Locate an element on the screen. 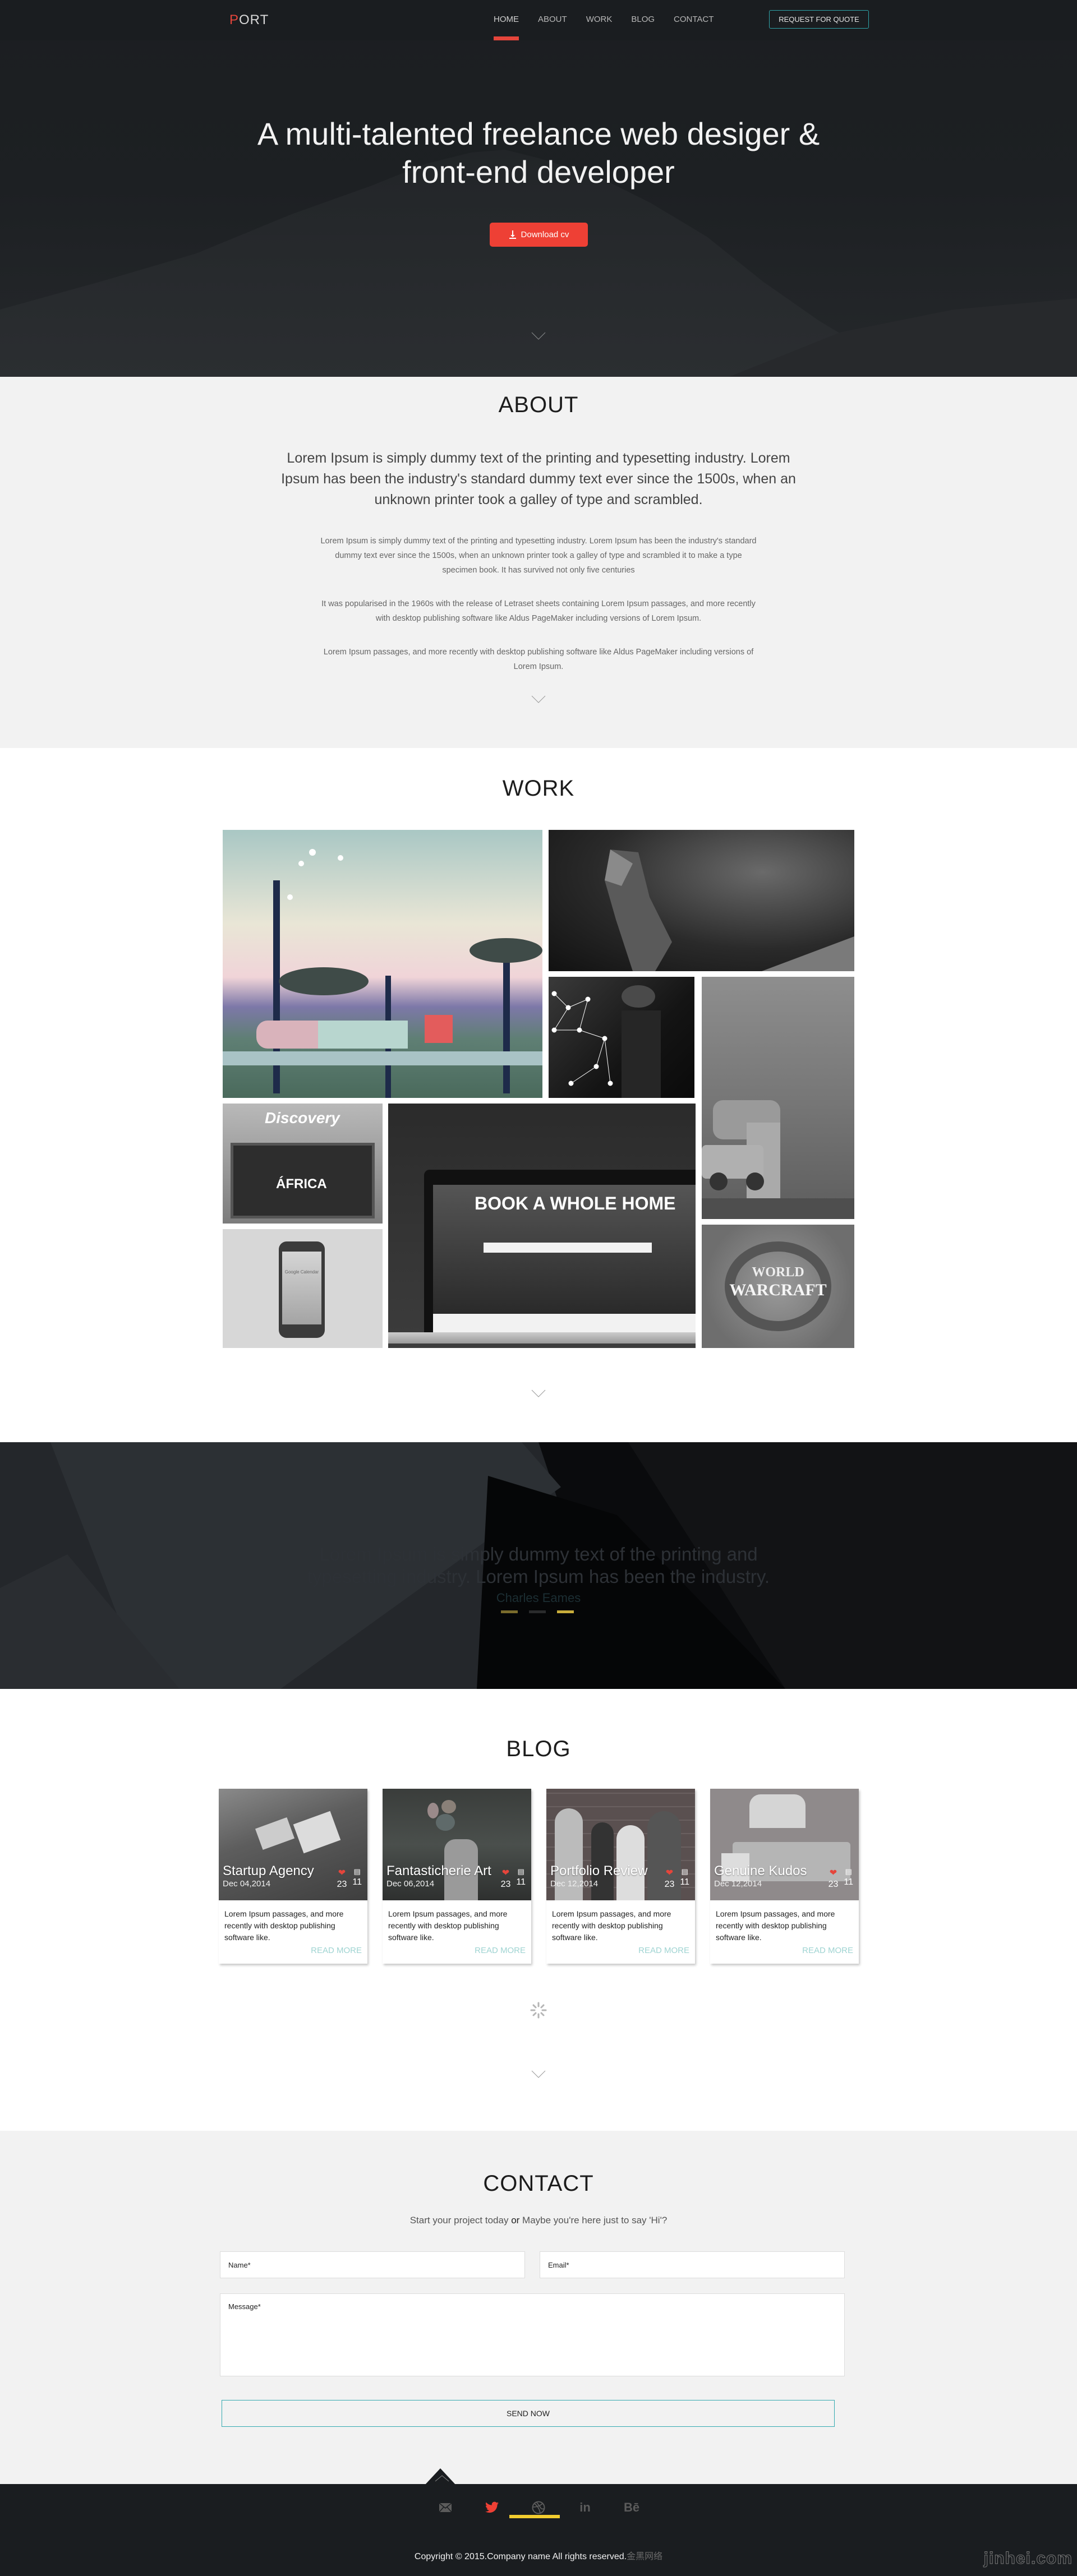 The height and width of the screenshot is (2576, 1077). message-field is located at coordinates (532, 2334).